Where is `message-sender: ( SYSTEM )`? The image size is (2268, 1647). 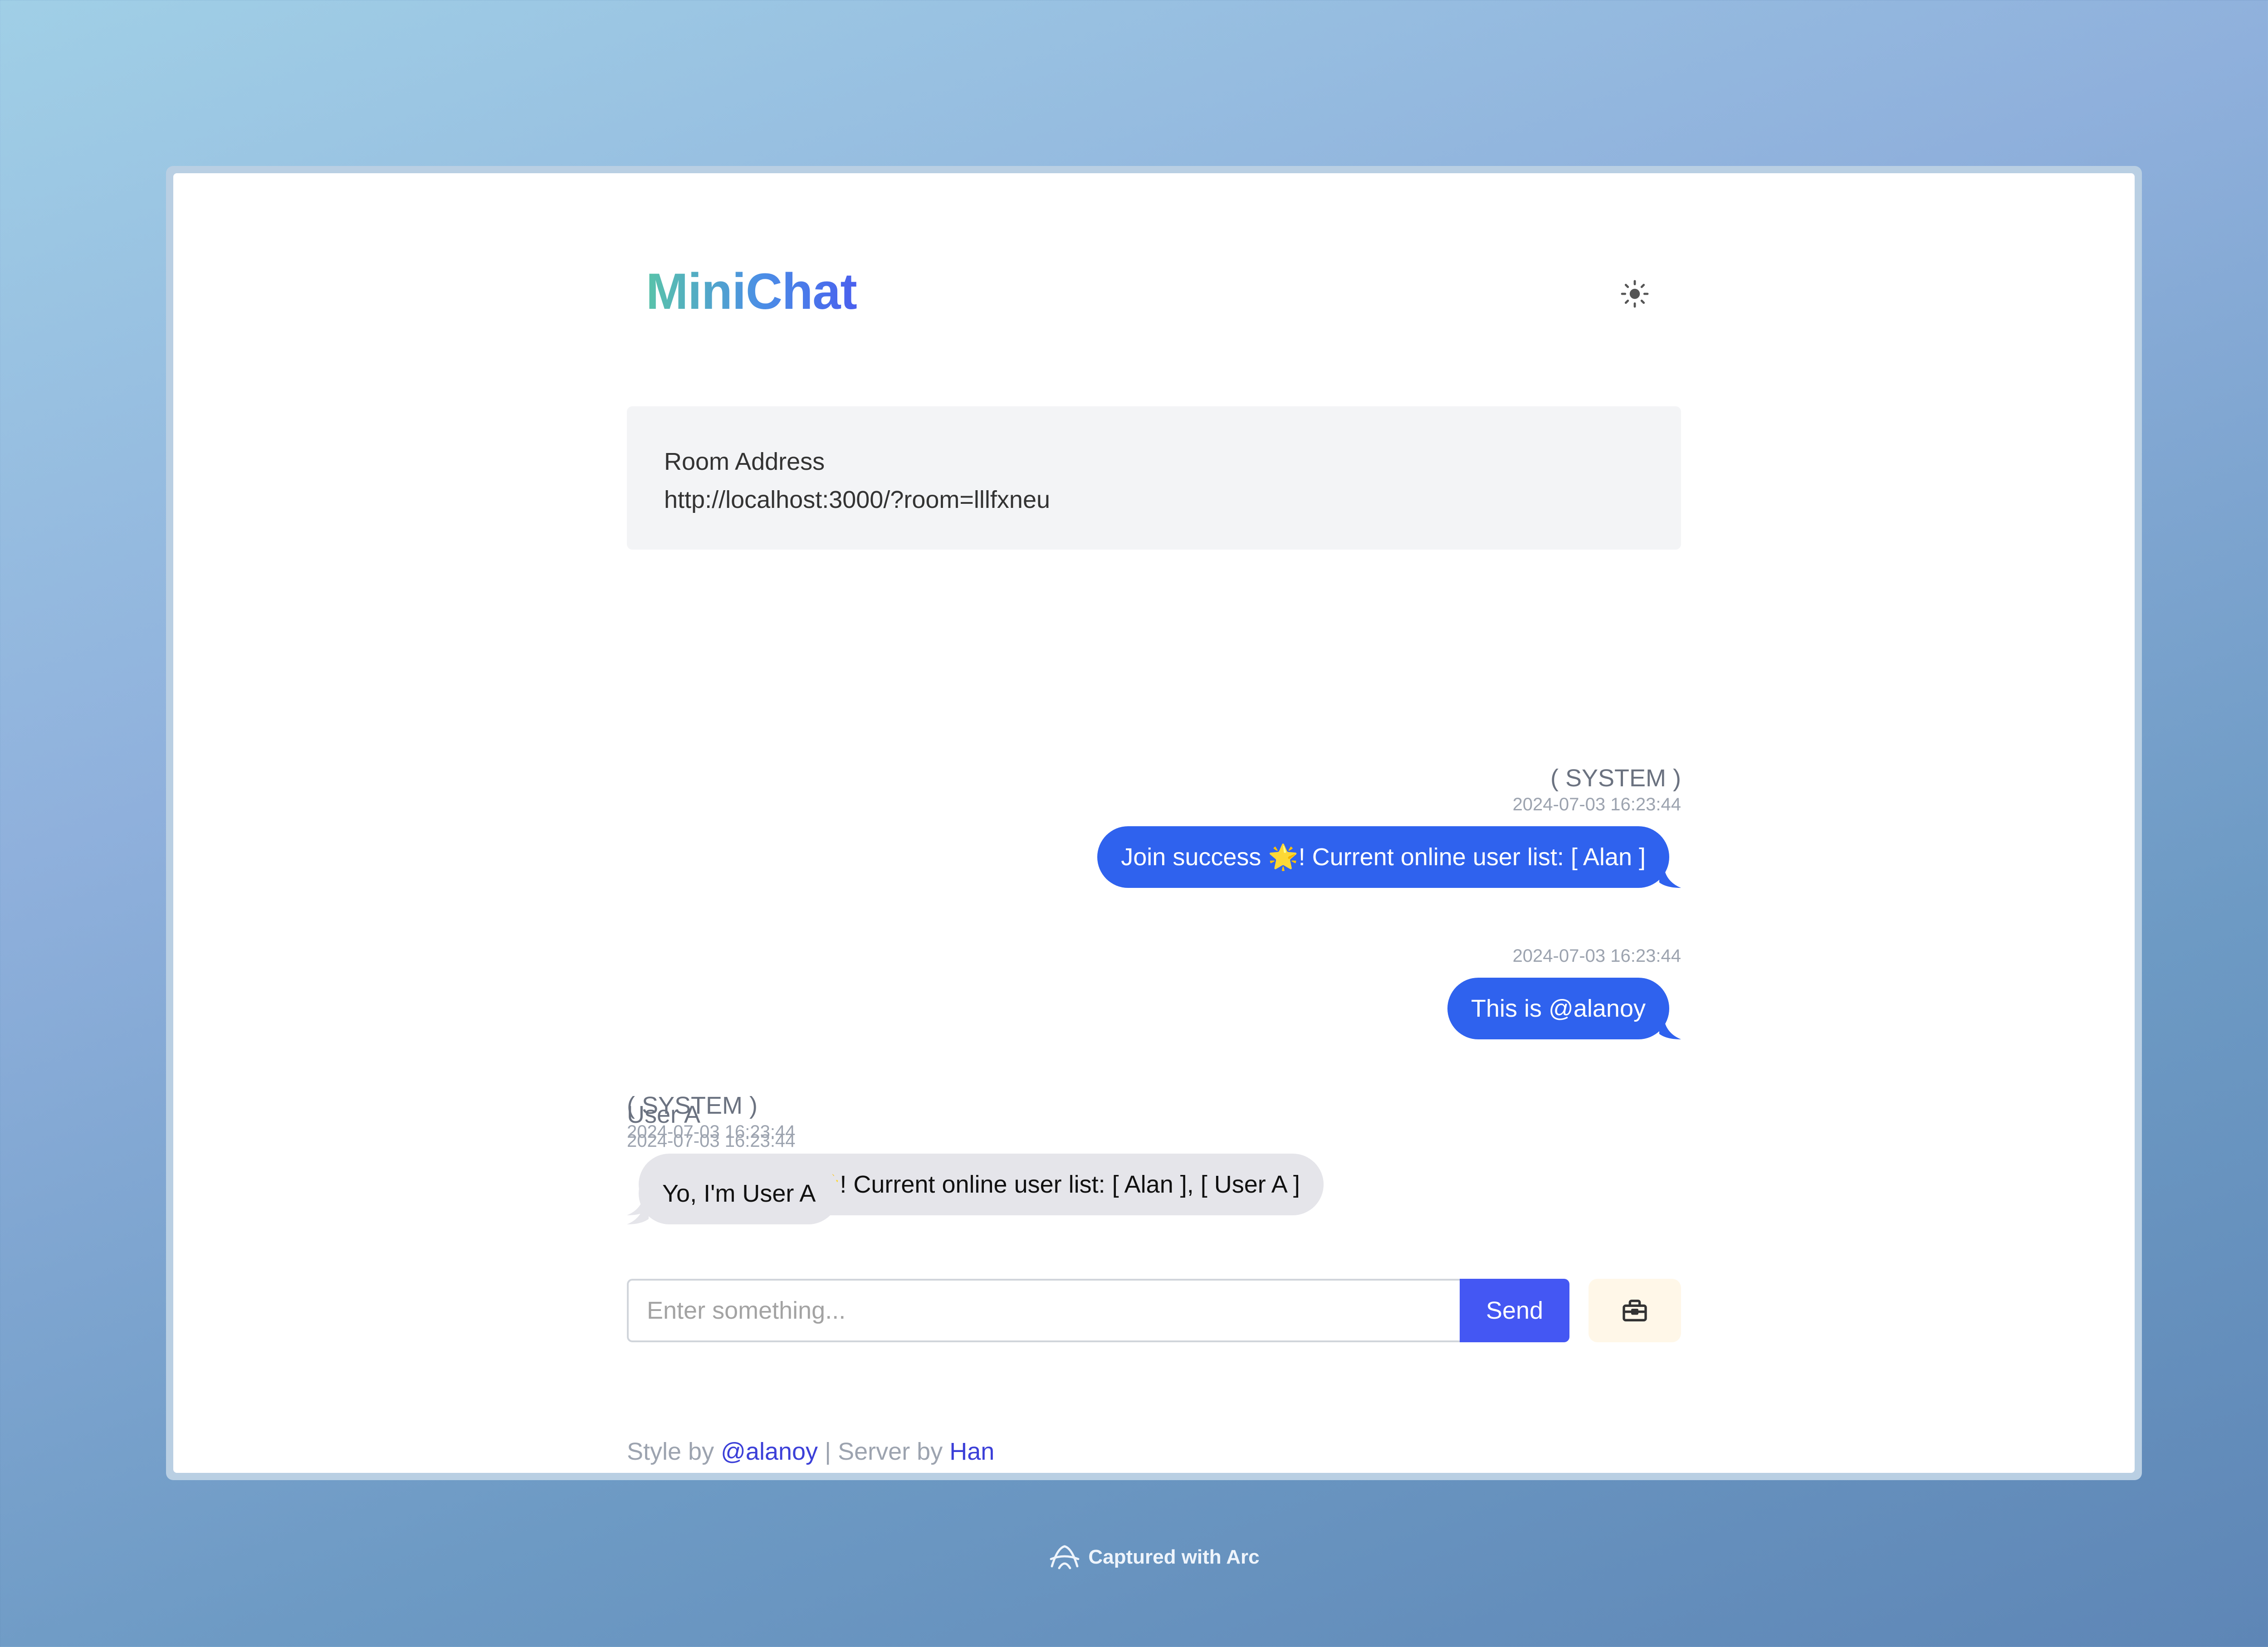 message-sender: ( SYSTEM ) is located at coordinates (1616, 778).